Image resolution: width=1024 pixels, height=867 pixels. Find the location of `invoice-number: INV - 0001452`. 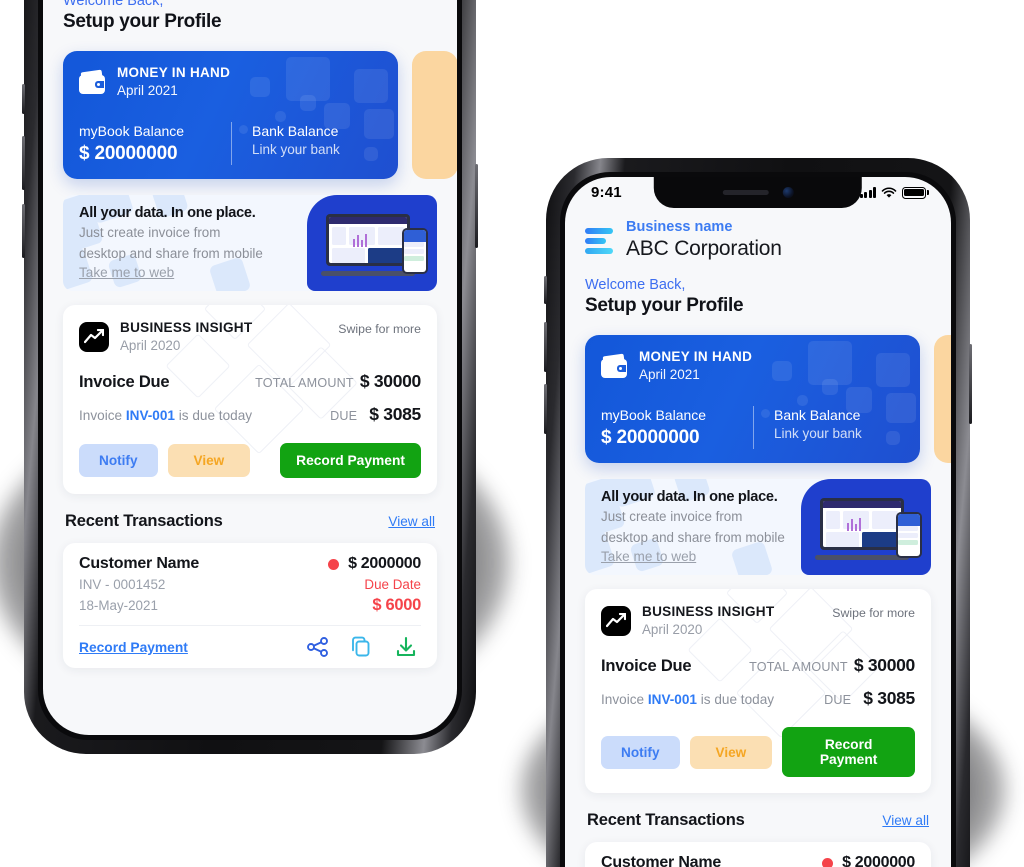

invoice-number: INV - 0001452 is located at coordinates (122, 585).